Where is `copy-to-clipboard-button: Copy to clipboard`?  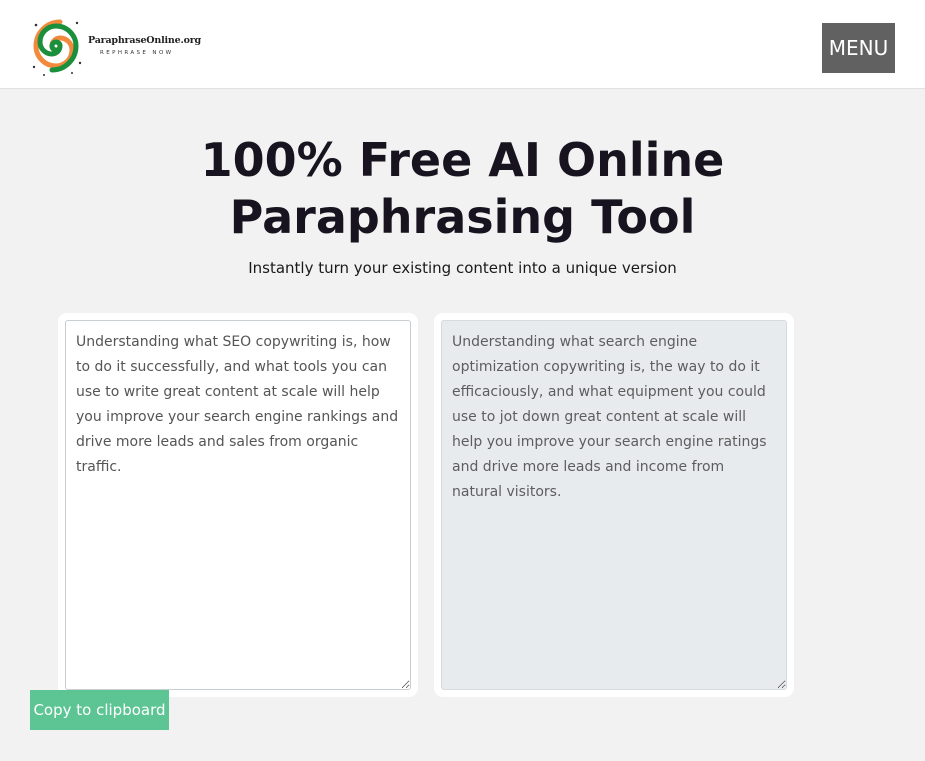
copy-to-clipboard-button: Copy to clipboard is located at coordinates (99, 710).